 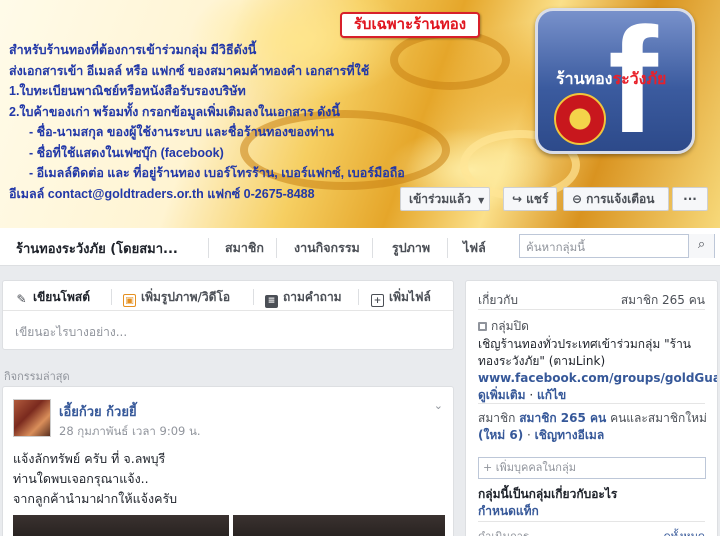 I want to click on tab-write-post: ✎ เขียนโพสต์, so click(x=52, y=297).